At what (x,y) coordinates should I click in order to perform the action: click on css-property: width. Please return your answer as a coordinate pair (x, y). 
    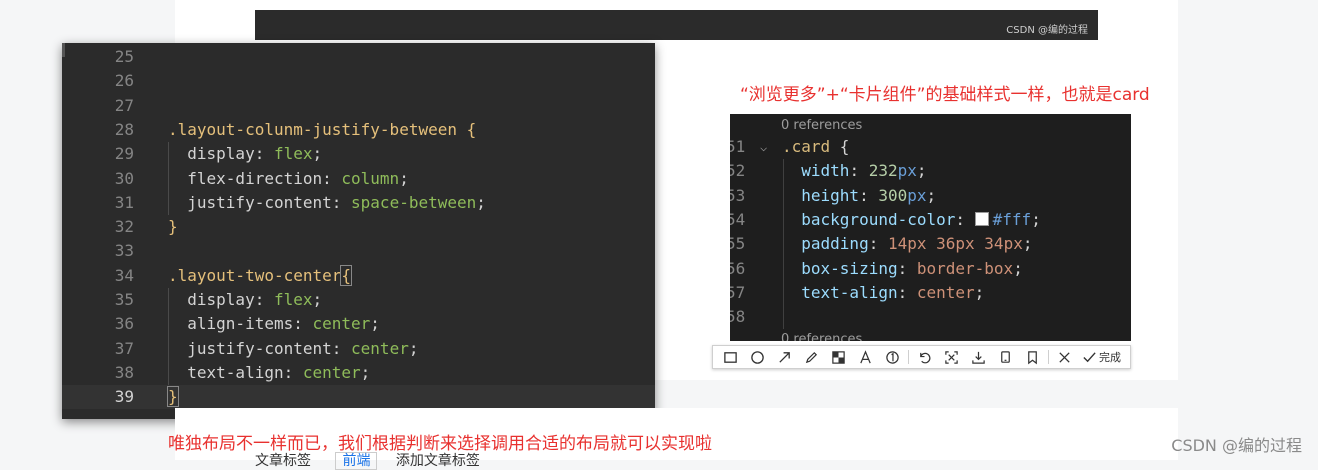
    Looking at the image, I should click on (825, 171).